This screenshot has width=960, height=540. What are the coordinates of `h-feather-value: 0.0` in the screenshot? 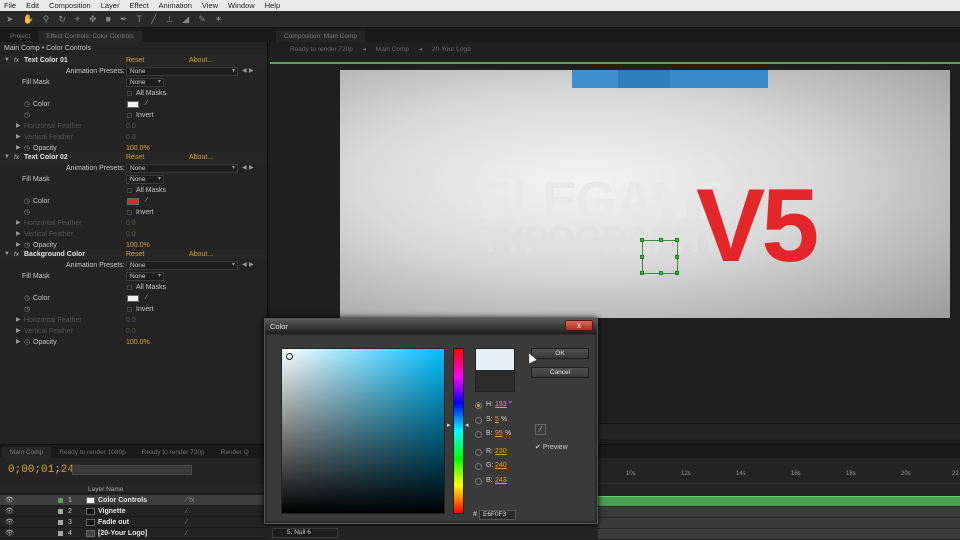 It's located at (131, 320).